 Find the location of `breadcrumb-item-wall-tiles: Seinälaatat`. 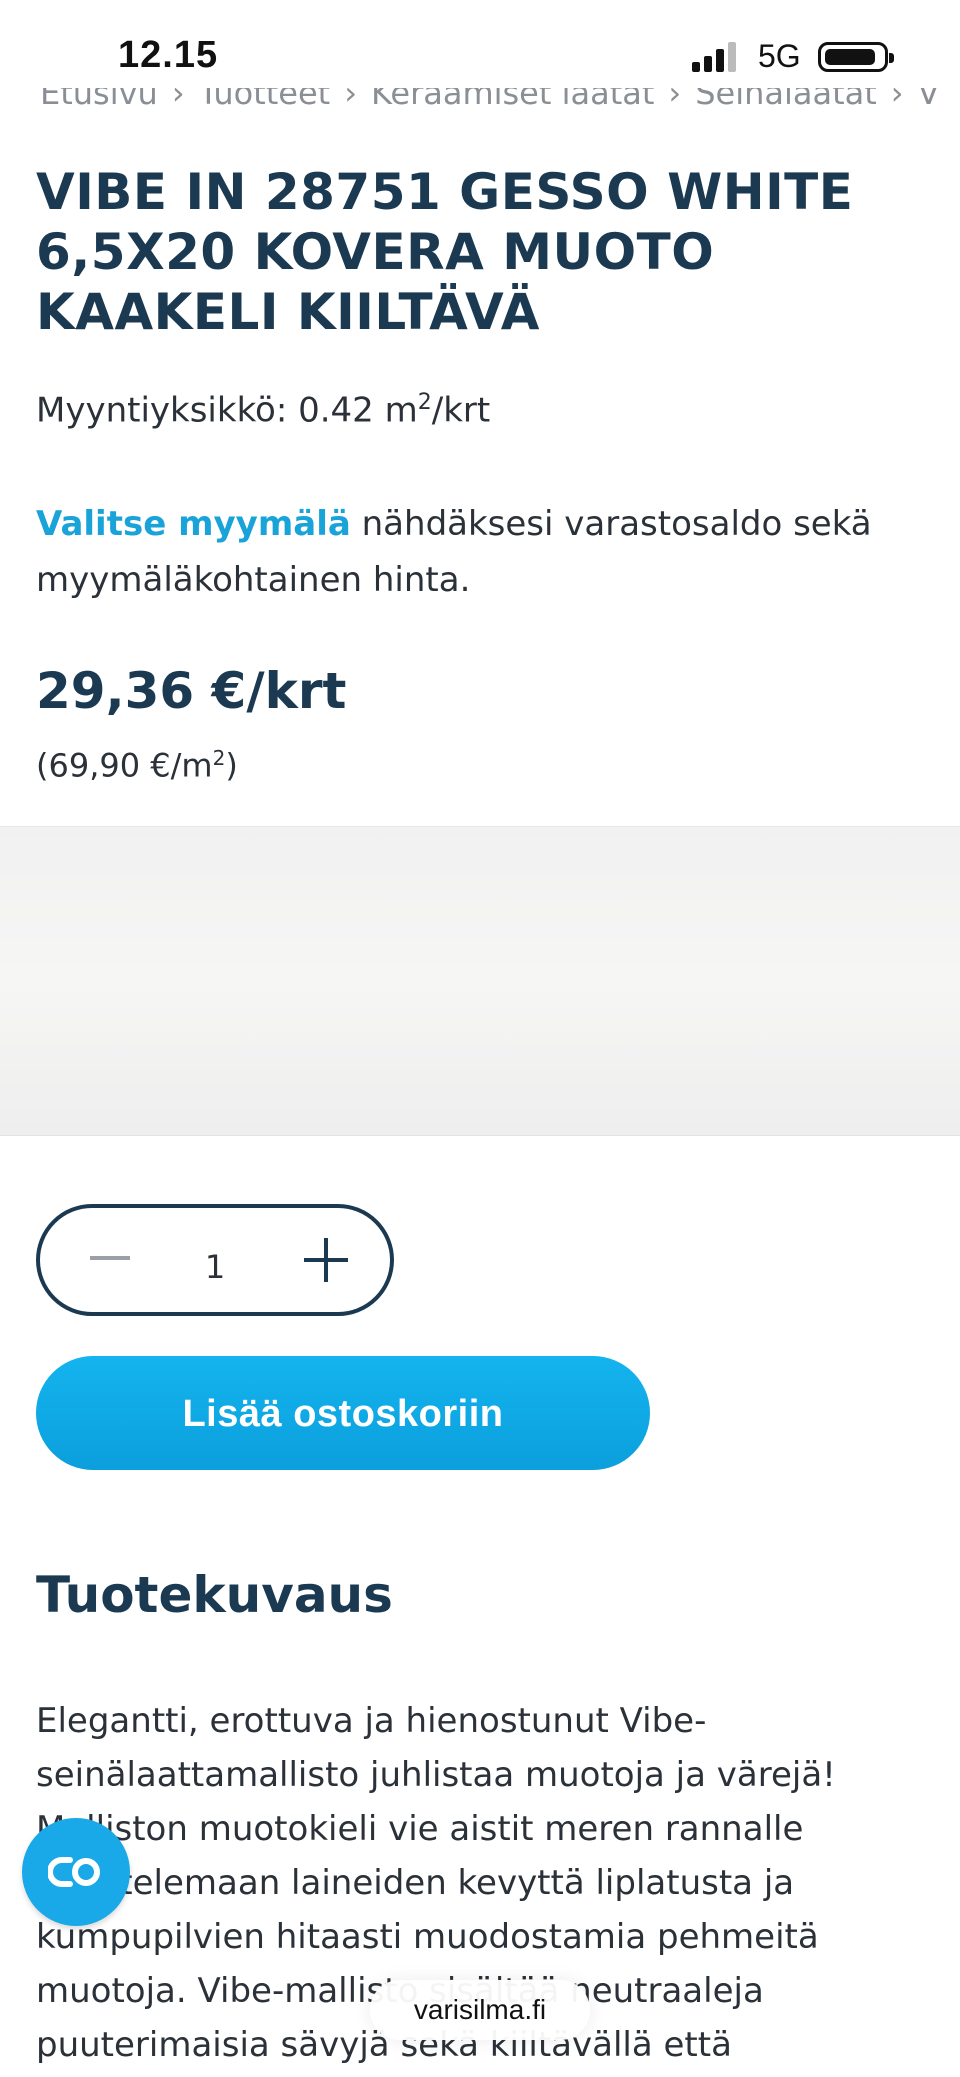

breadcrumb-item-wall-tiles: Seinälaatat is located at coordinates (786, 100).